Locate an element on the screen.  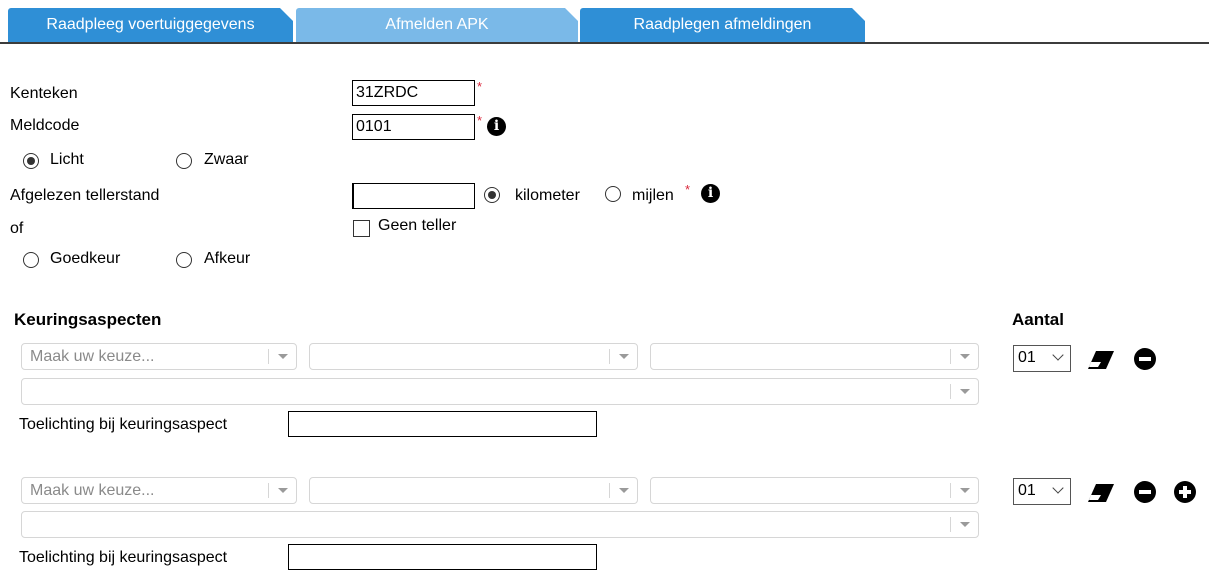
keuringsaspecten-heading: Keuringsaspecten is located at coordinates (88, 319).